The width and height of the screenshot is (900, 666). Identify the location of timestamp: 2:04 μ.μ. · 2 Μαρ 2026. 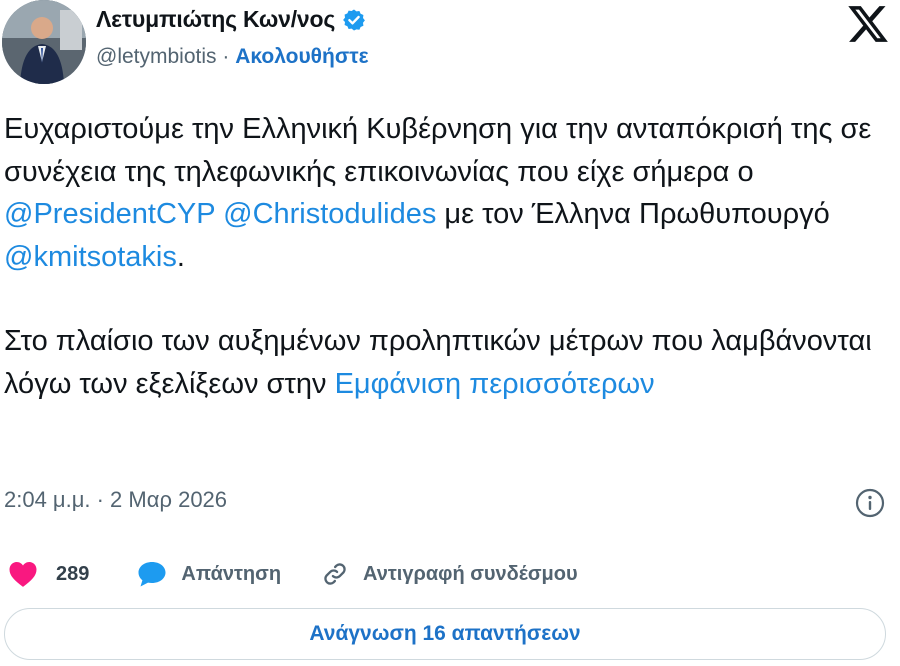
(115, 500).